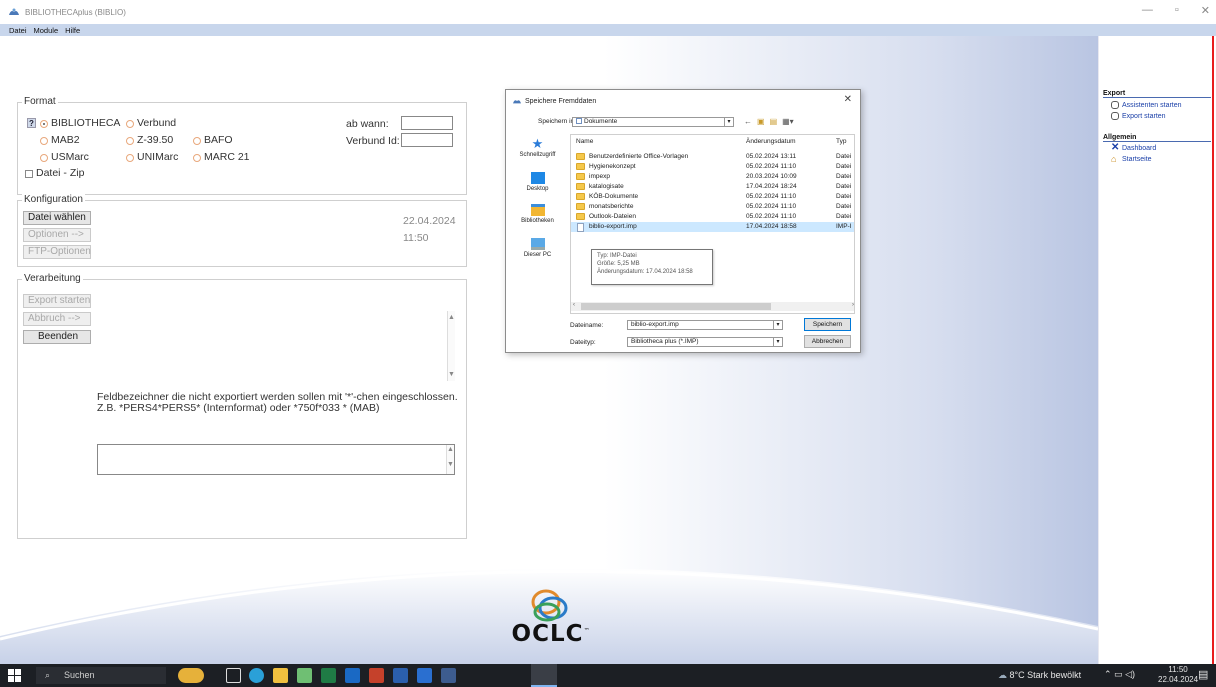 The image size is (1216, 687). Describe the element at coordinates (52, 278) in the screenshot. I see `verarbeitung-group-title: Verarbeitung` at that location.